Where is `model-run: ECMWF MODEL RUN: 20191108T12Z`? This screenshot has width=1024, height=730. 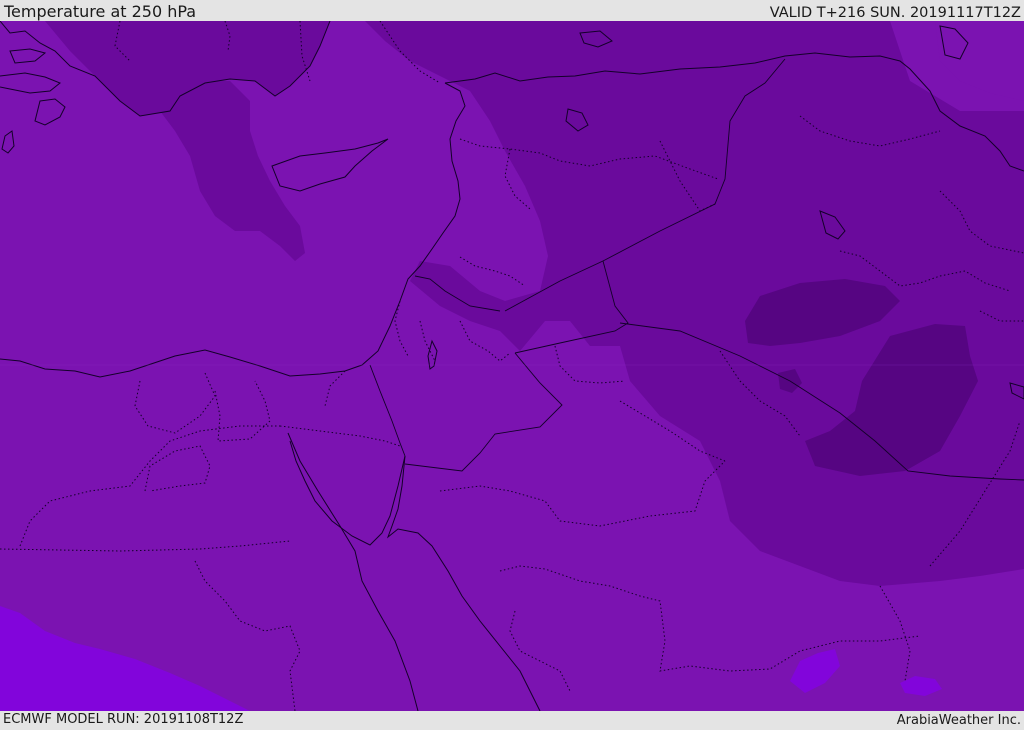
model-run: ECMWF MODEL RUN: 20191108T12Z is located at coordinates (123, 719).